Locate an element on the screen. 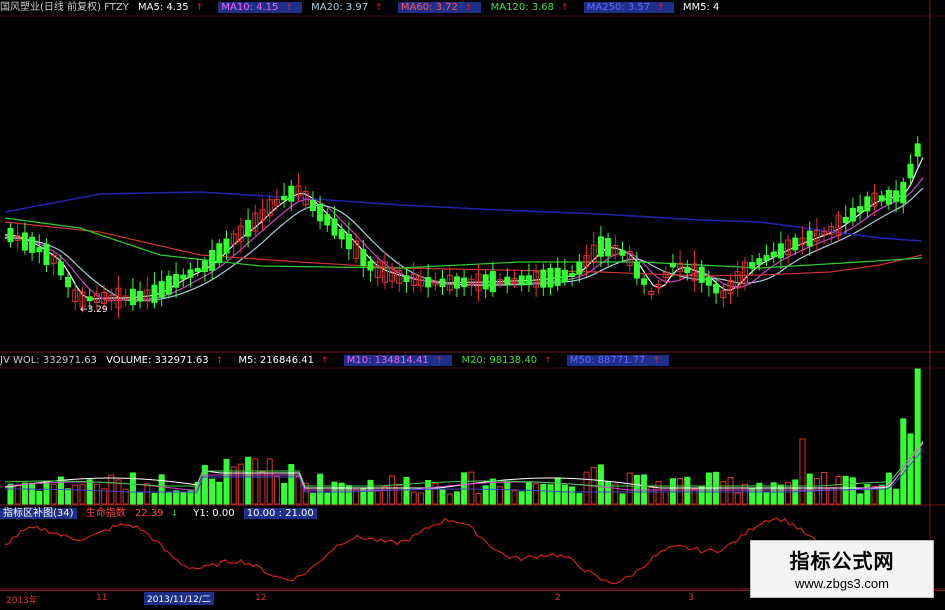 This screenshot has width=945, height=610. vol-m20: M20: 98138.40 ↑ is located at coordinates (506, 360).